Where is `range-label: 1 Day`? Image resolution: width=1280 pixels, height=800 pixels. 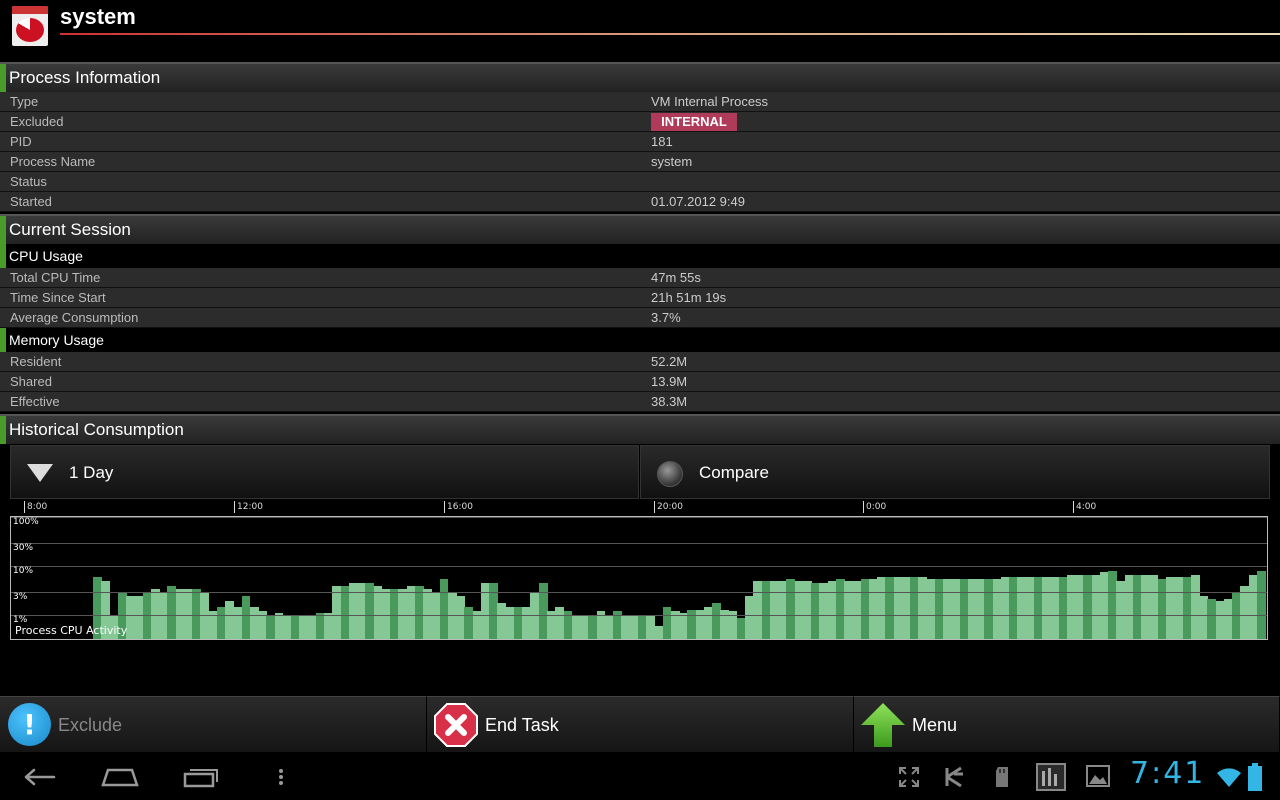
range-label: 1 Day is located at coordinates (91, 472).